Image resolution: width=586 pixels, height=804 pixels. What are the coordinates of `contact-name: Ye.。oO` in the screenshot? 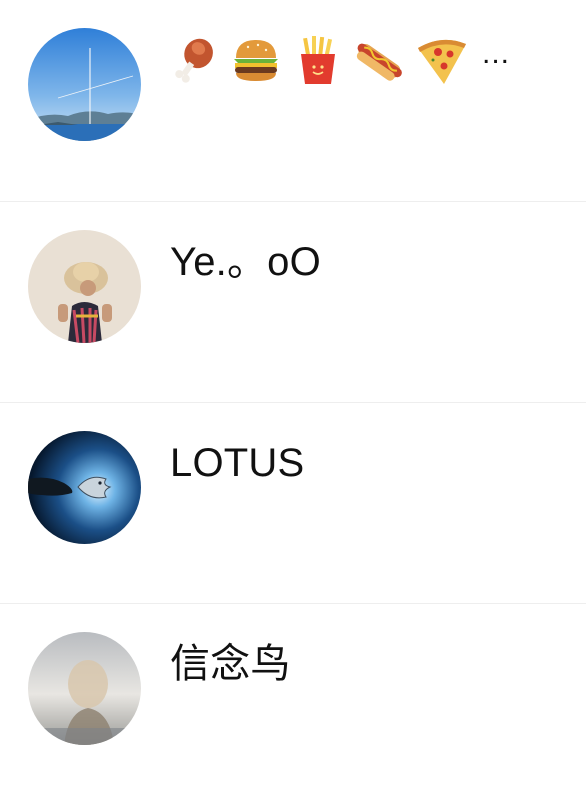 It's located at (245, 262).